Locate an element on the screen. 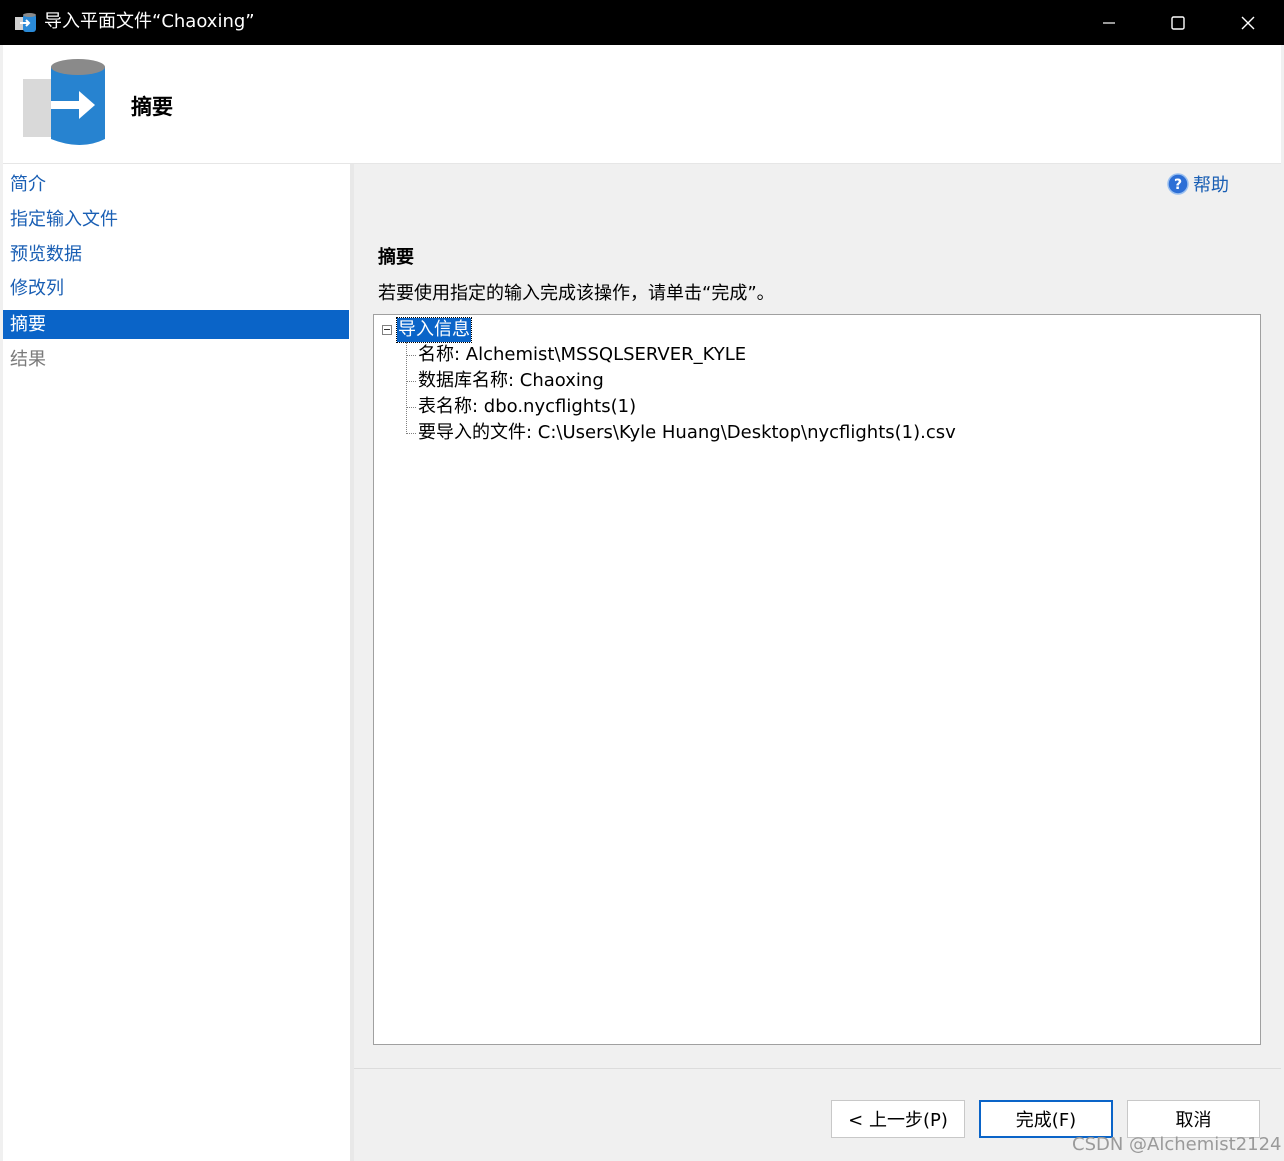  maximize-button is located at coordinates (1178, 22).